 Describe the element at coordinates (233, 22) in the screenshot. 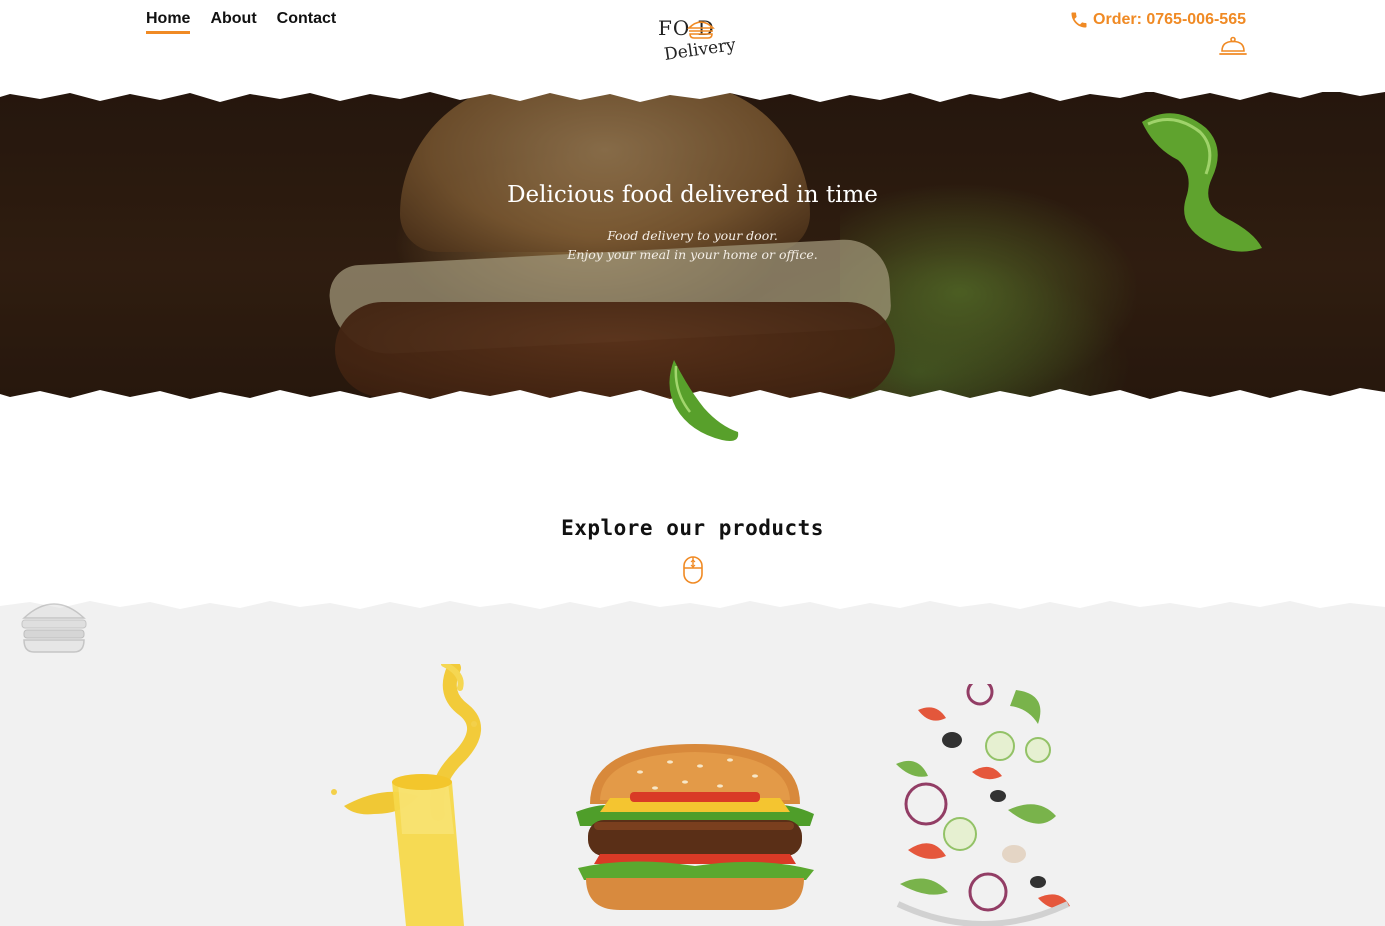

I see `nav-about-link: About` at that location.